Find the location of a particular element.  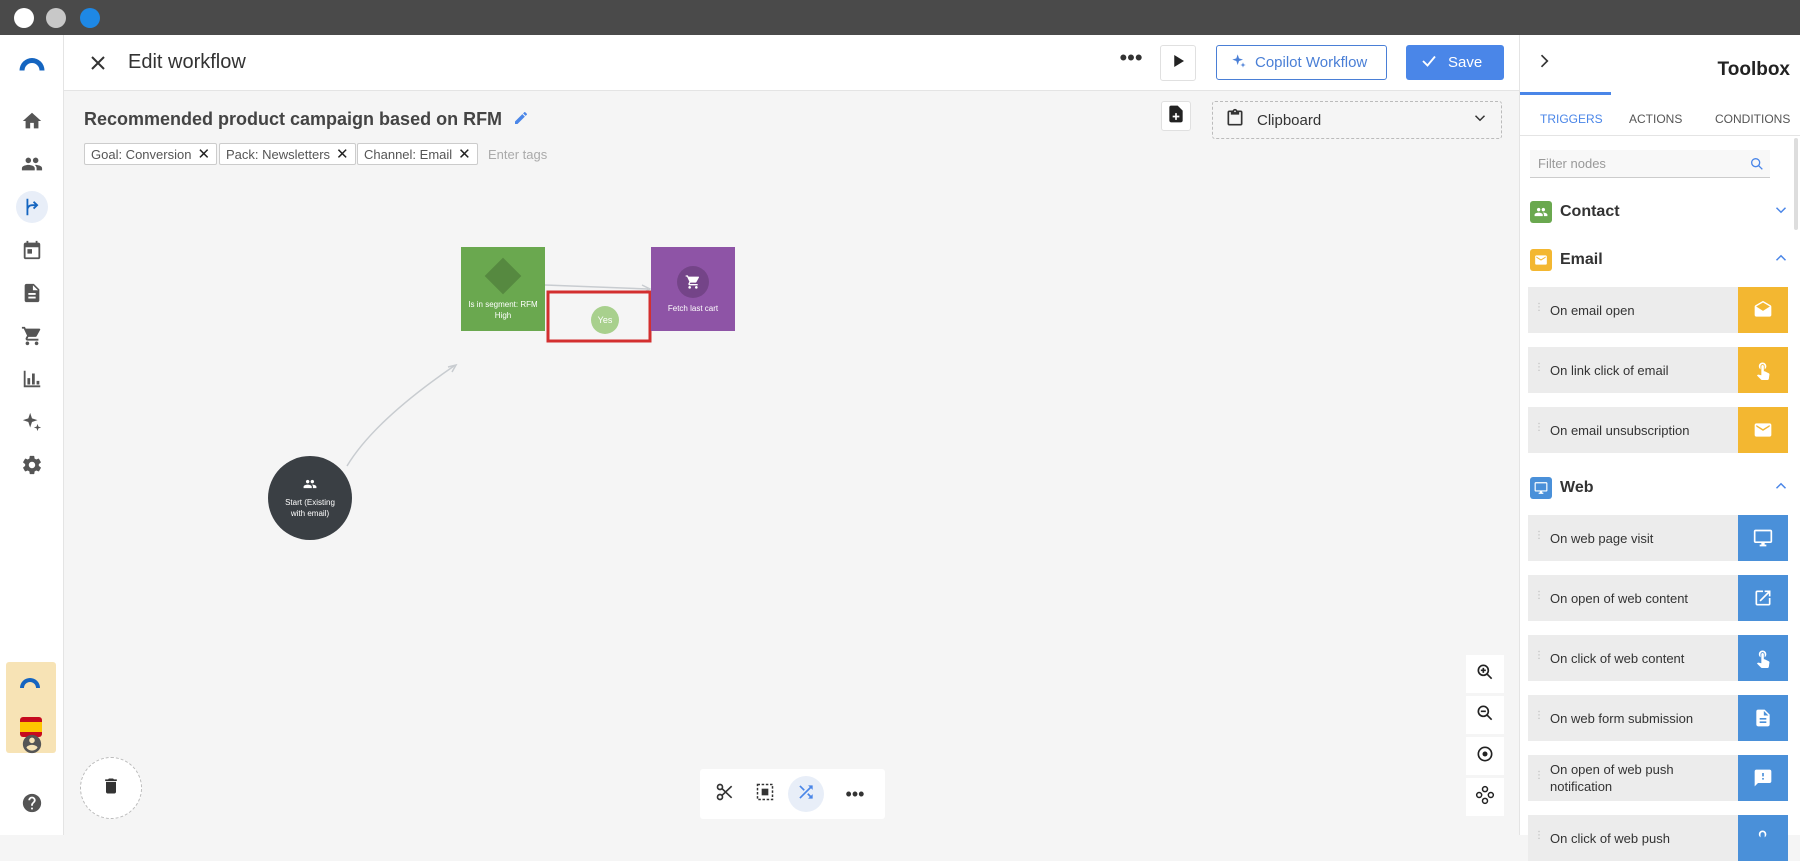

edit-pencil-icon is located at coordinates (521, 120).